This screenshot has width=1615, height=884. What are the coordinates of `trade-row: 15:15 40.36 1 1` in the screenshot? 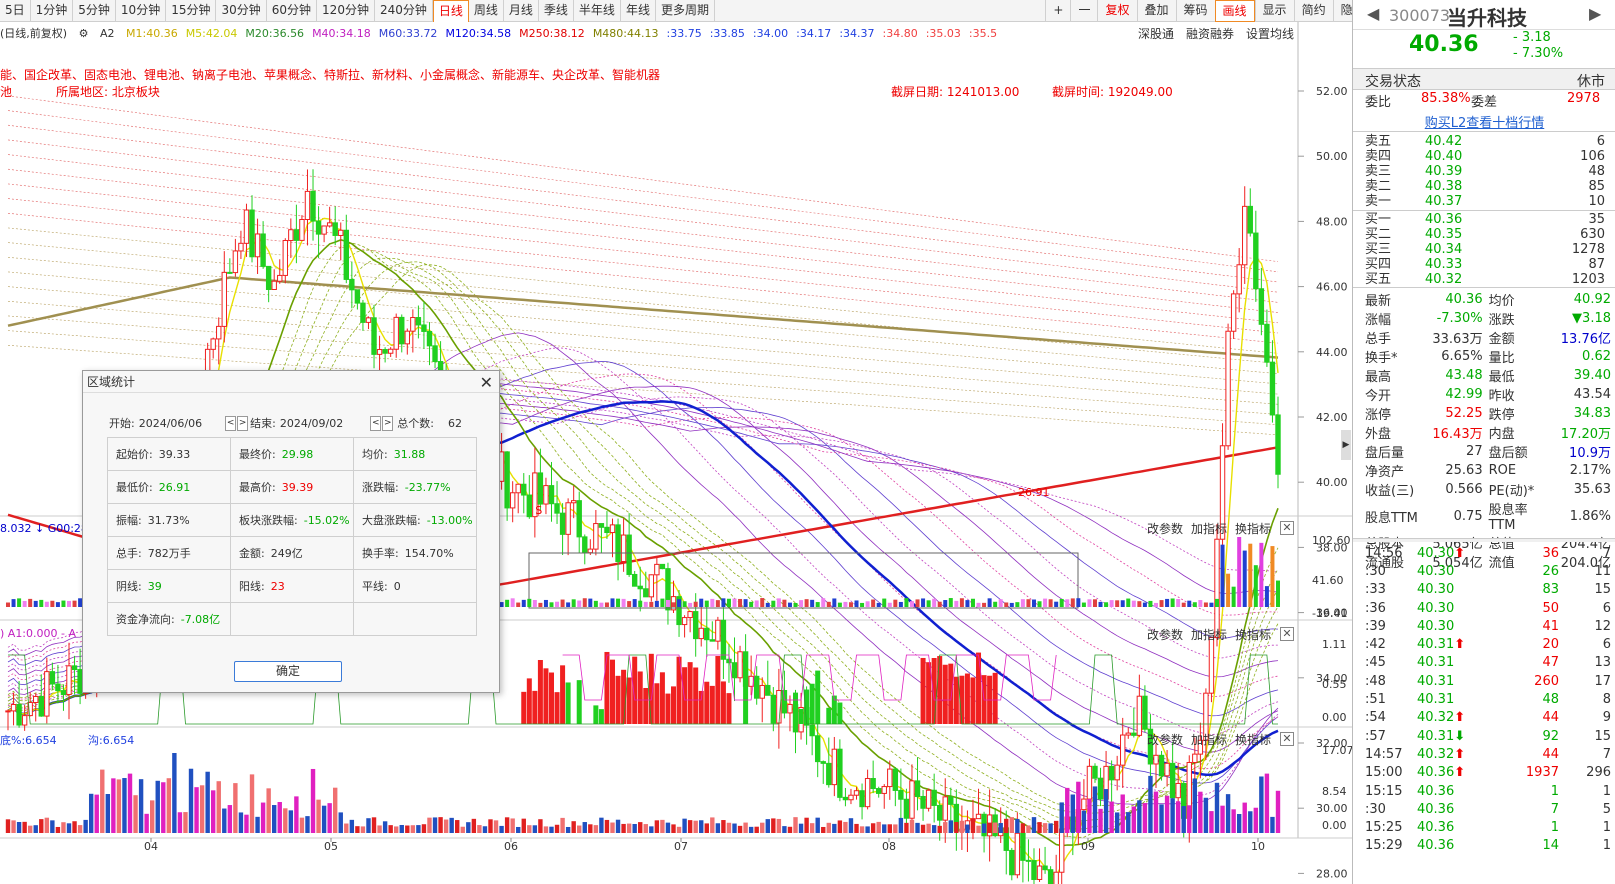 It's located at (1488, 791).